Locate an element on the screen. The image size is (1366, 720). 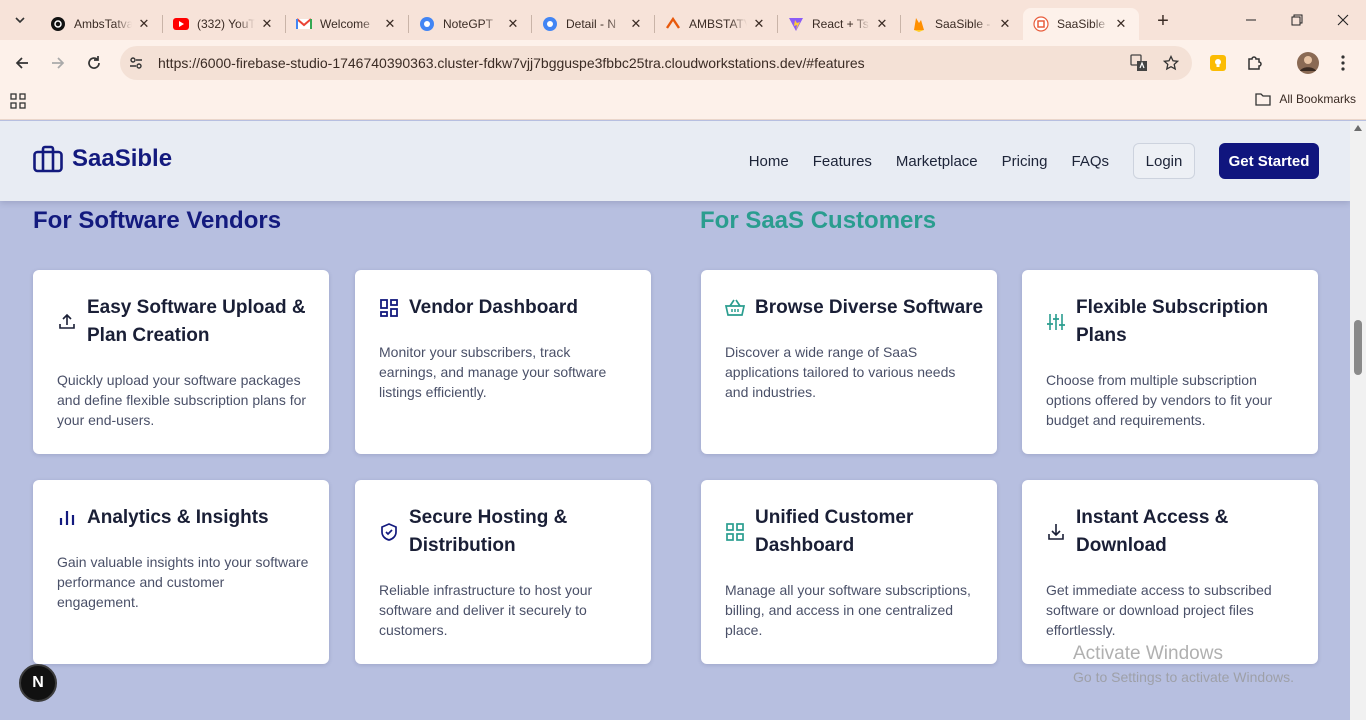
upload-icon is located at coordinates (67, 321).